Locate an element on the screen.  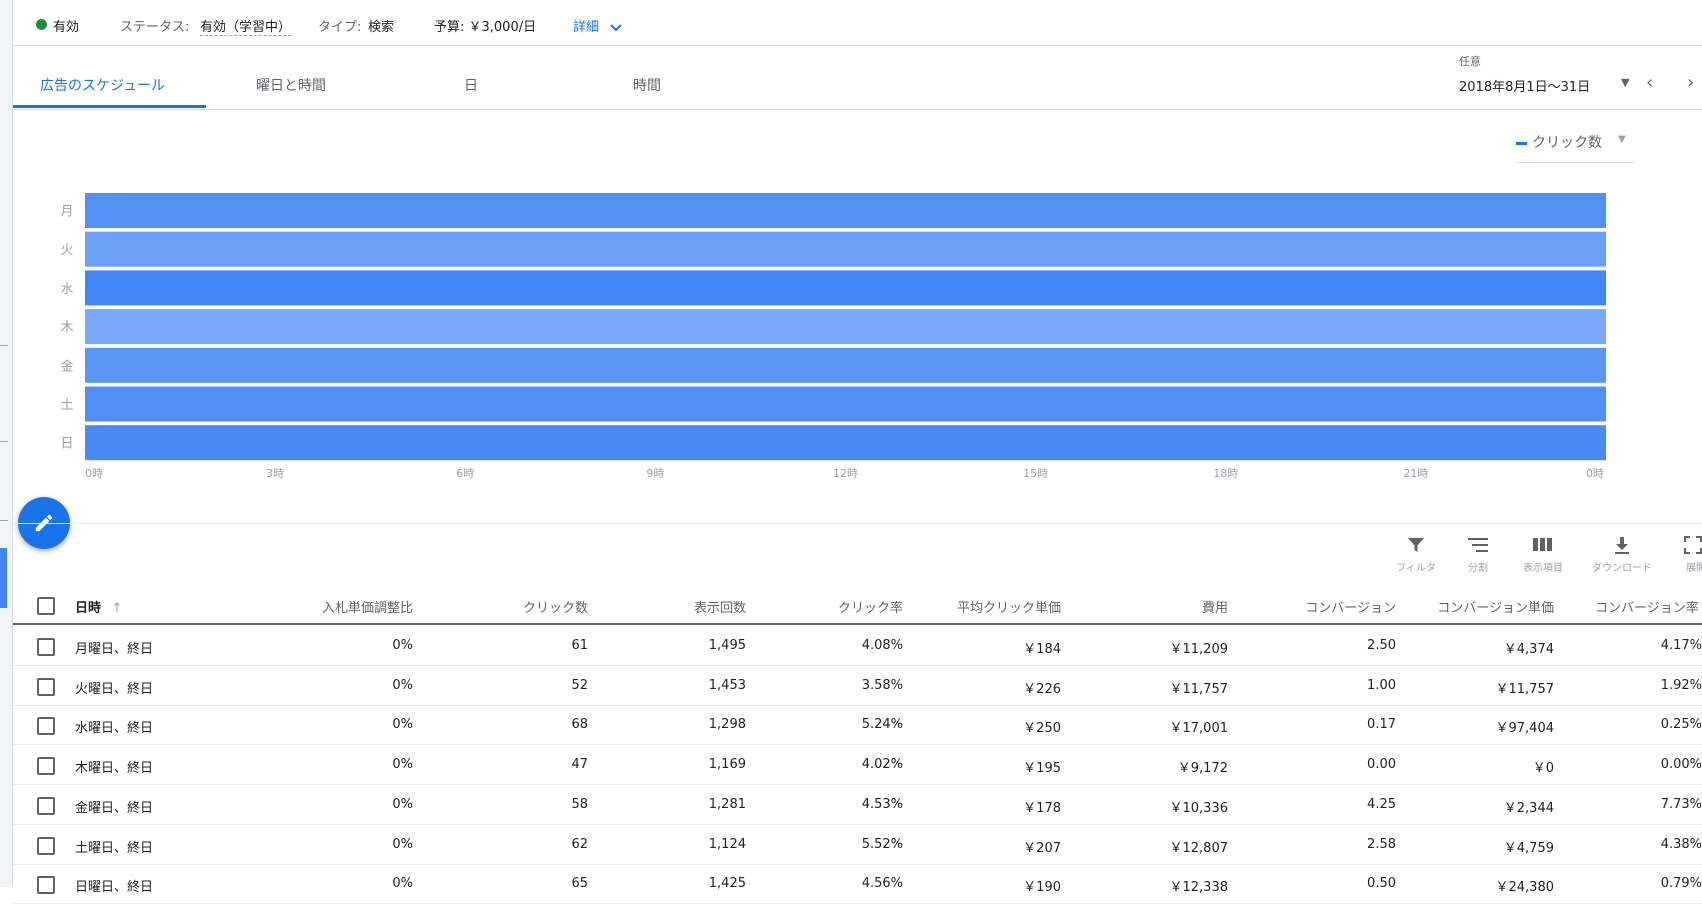
x-tick-label: 12時 is located at coordinates (845, 473).